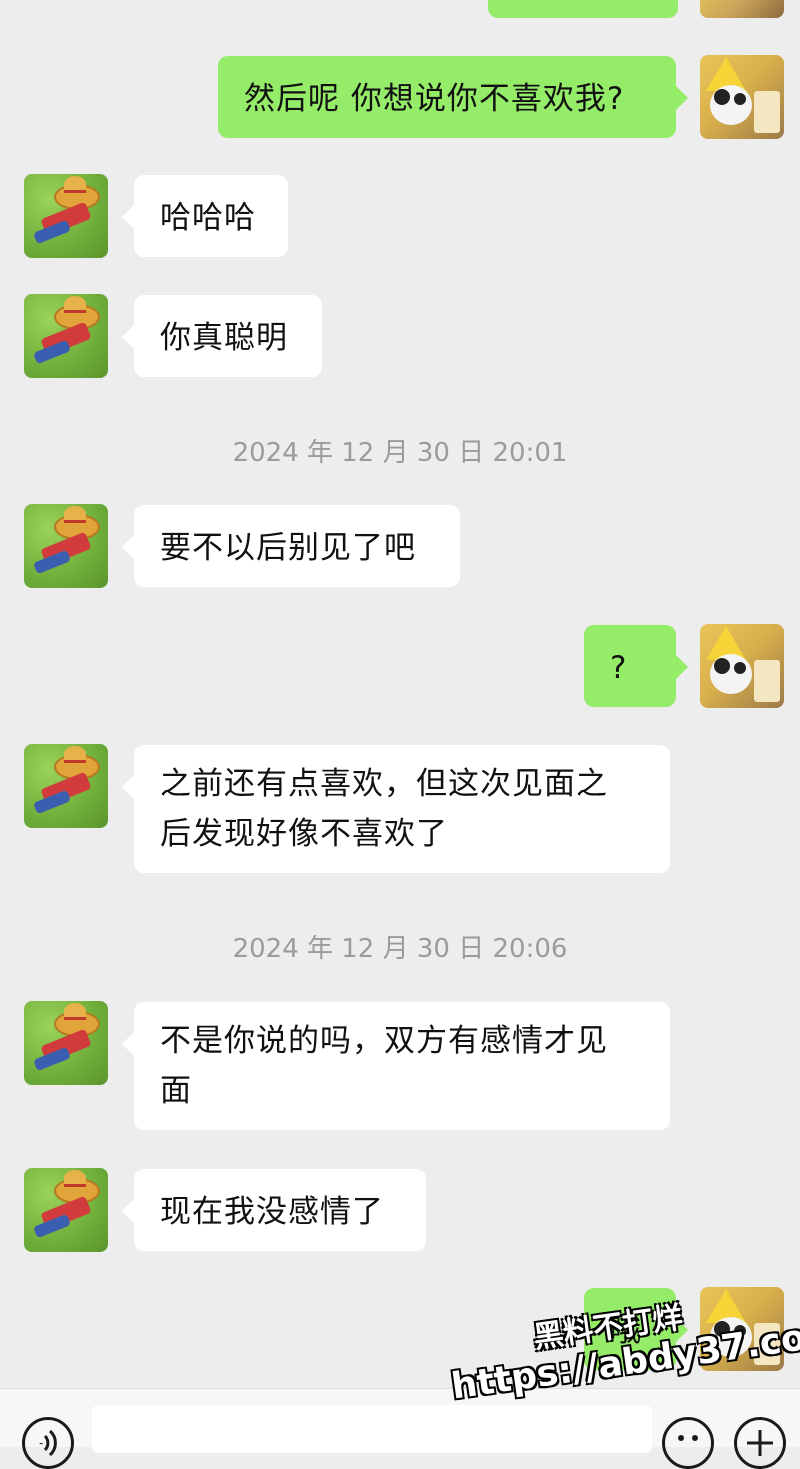 Image resolution: width=800 pixels, height=1469 pixels. I want to click on message-text: 你真聪明, so click(224, 338).